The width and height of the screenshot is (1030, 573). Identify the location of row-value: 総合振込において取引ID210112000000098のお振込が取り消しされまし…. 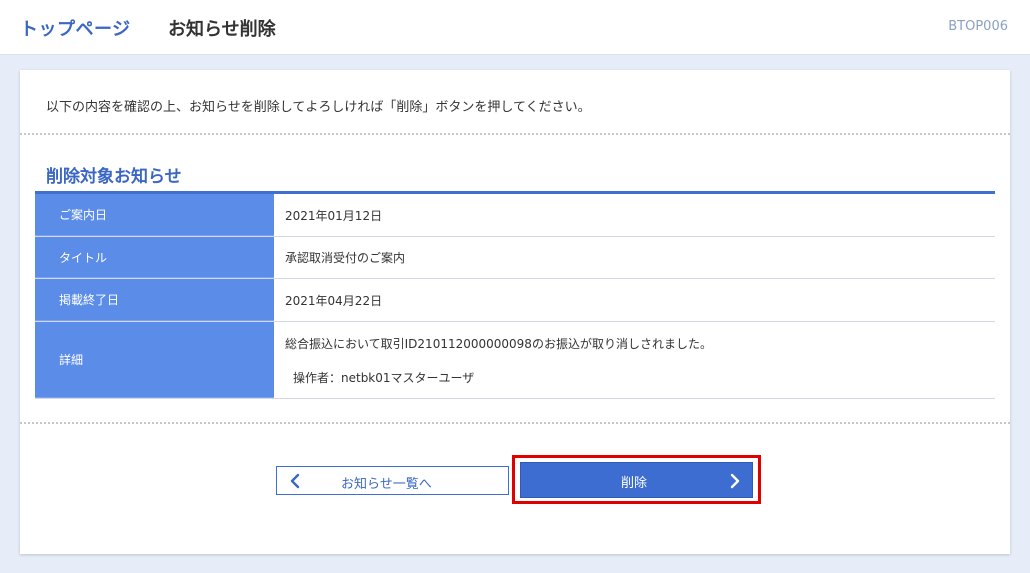
(634, 360).